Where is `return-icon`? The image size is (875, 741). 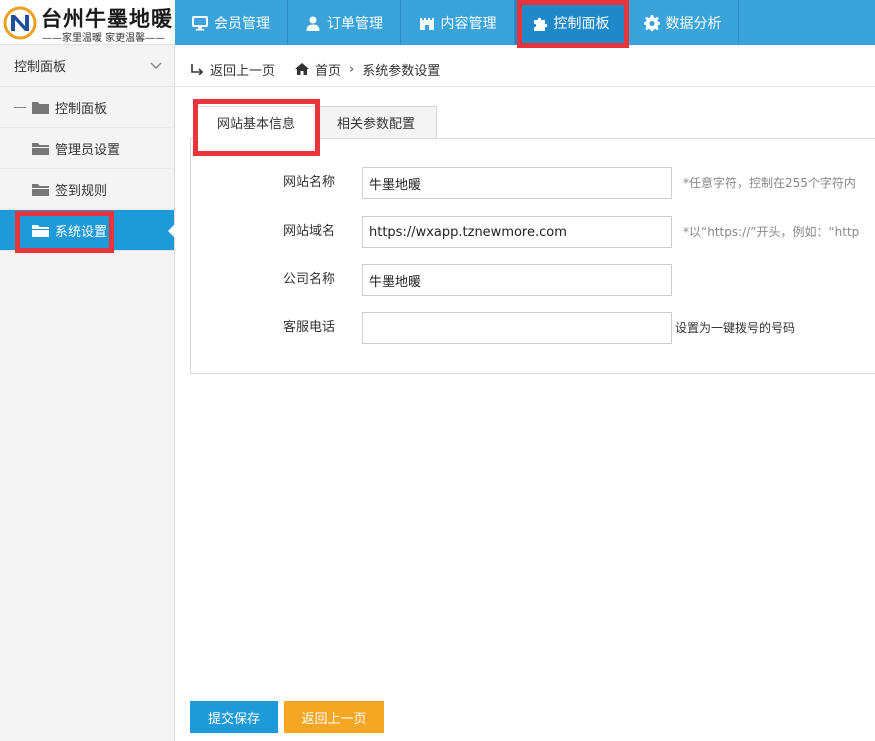 return-icon is located at coordinates (197, 69).